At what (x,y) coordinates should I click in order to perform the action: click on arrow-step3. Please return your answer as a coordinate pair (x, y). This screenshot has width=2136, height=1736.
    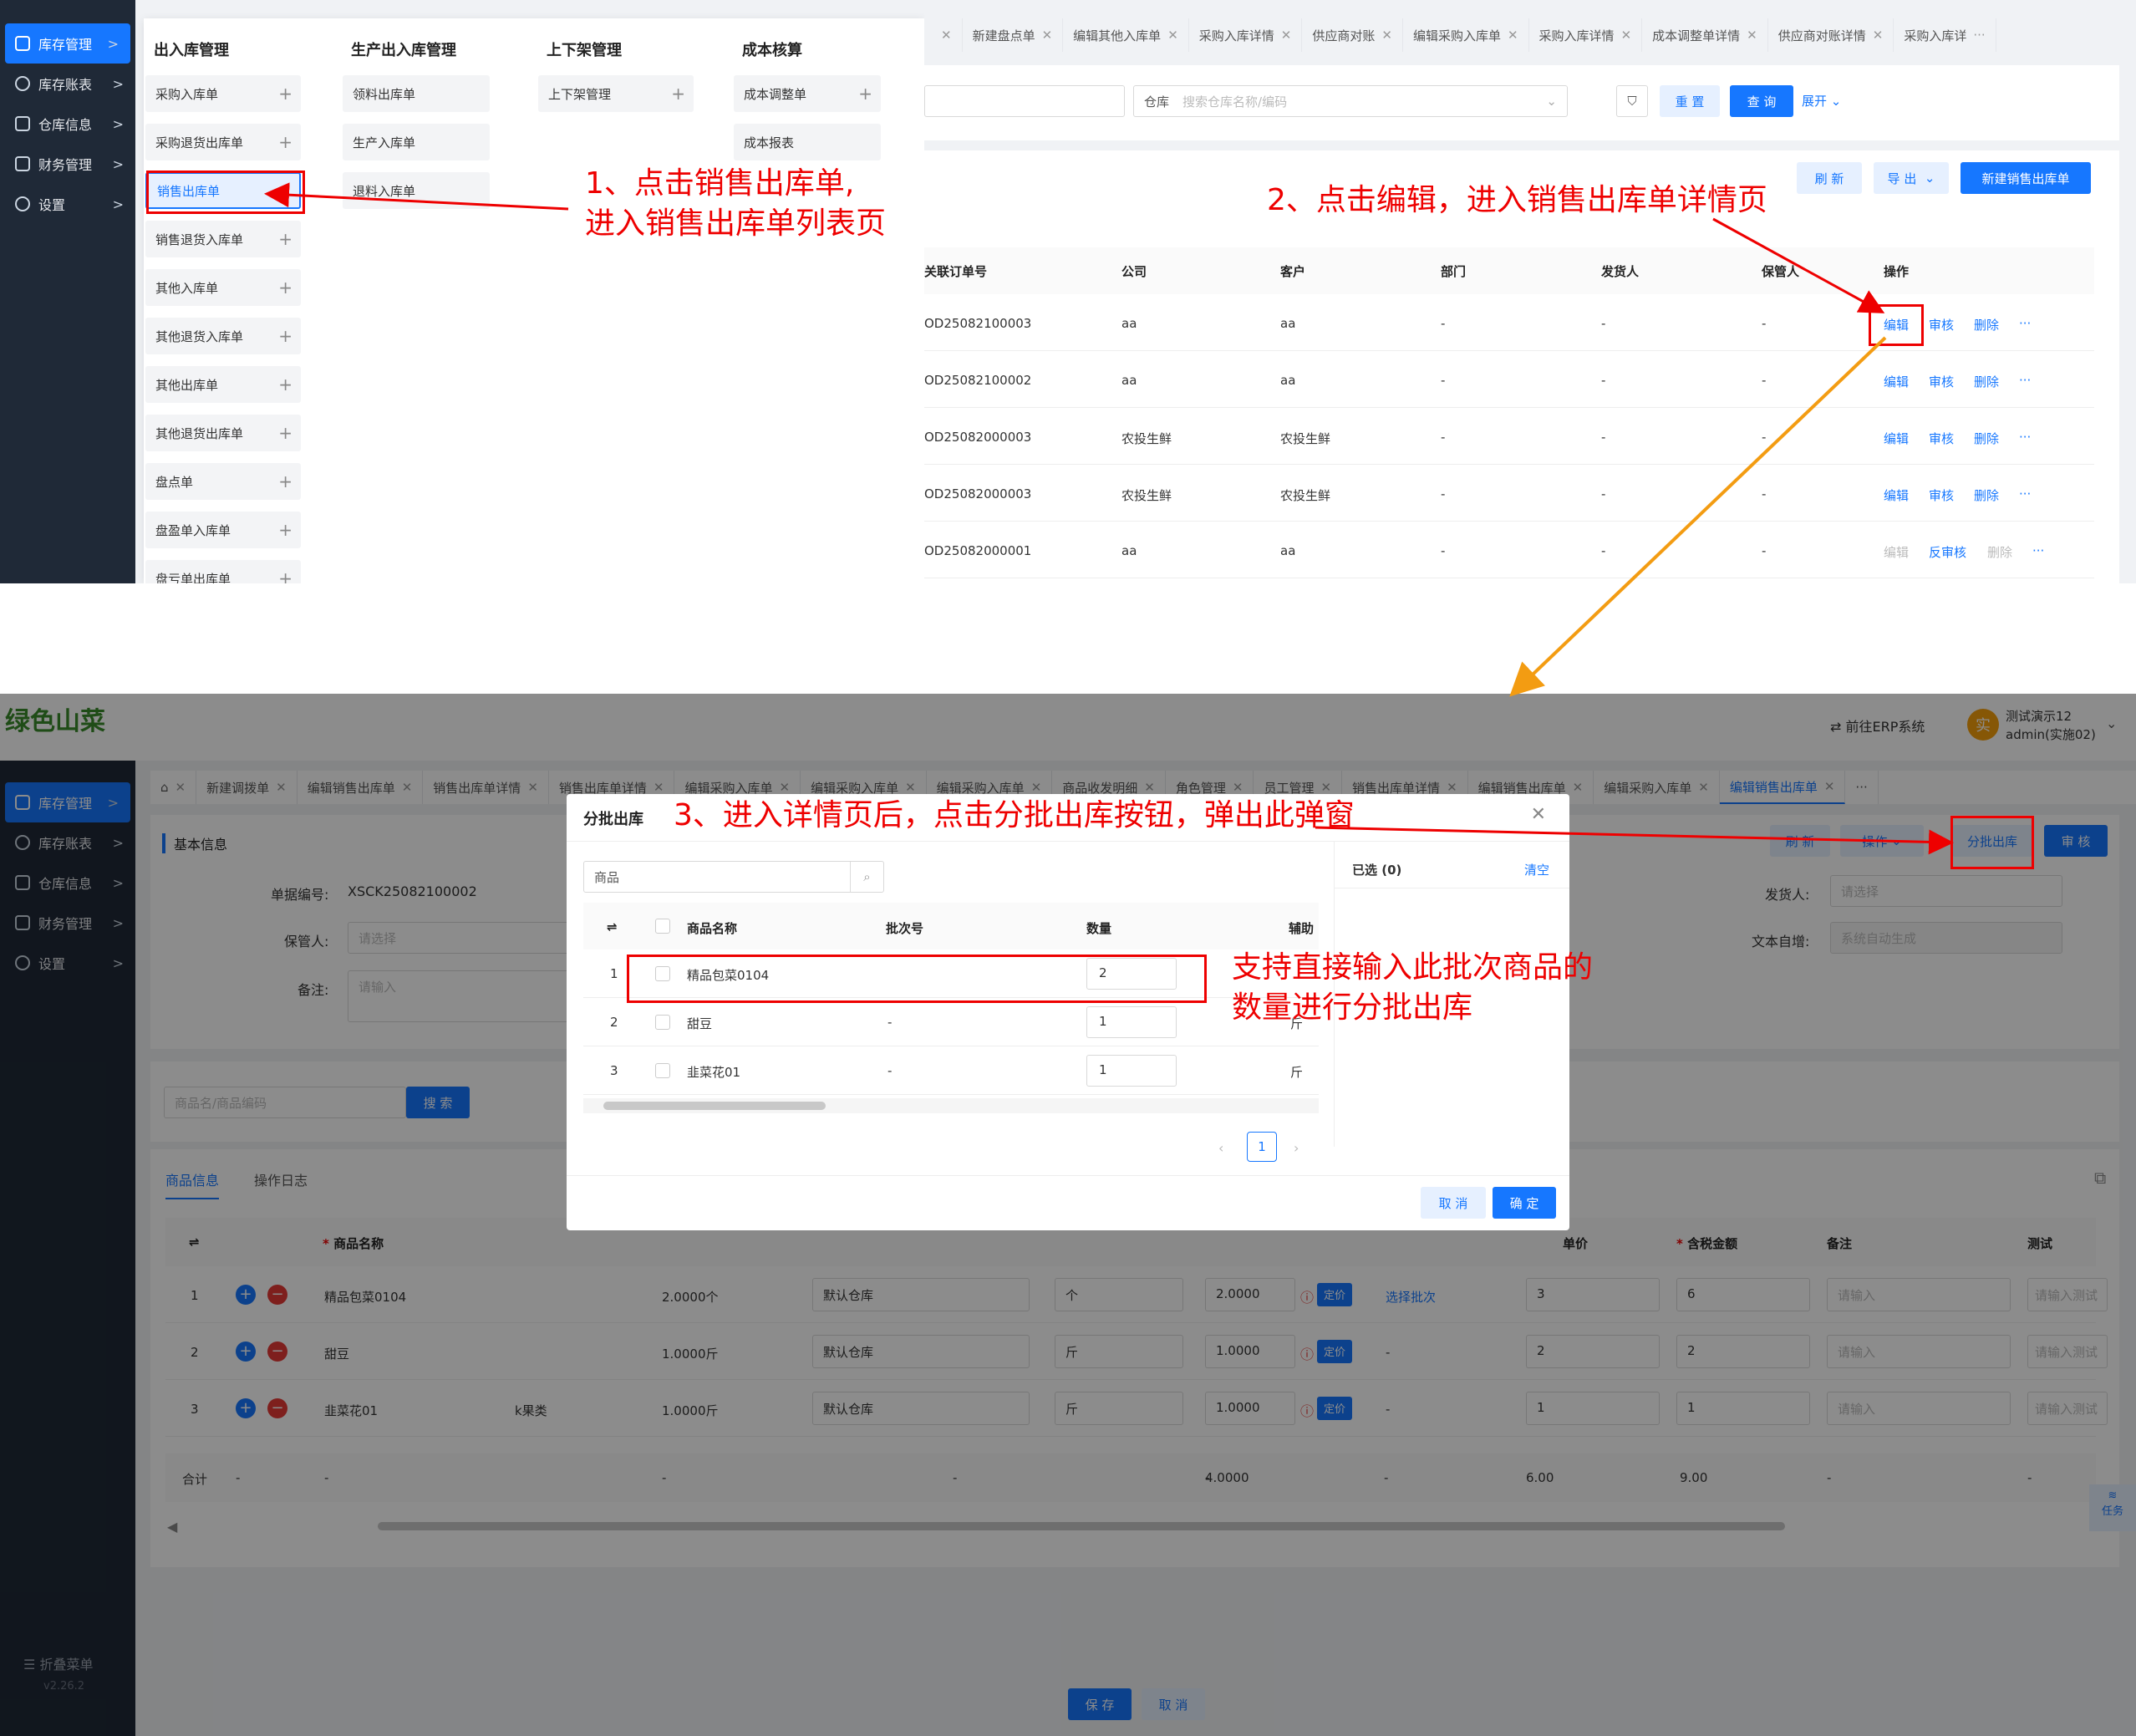
    Looking at the image, I should click on (1634, 840).